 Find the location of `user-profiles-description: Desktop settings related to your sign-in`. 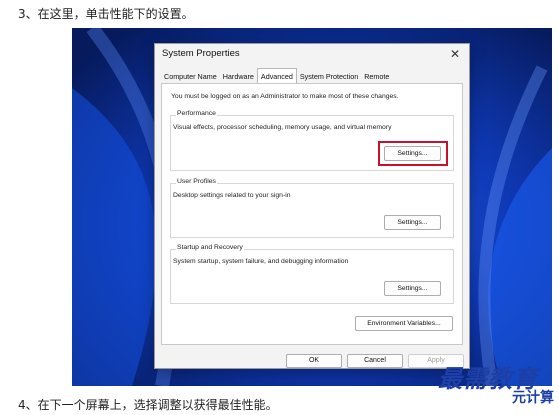

user-profiles-description: Desktop settings related to your sign-in is located at coordinates (232, 195).